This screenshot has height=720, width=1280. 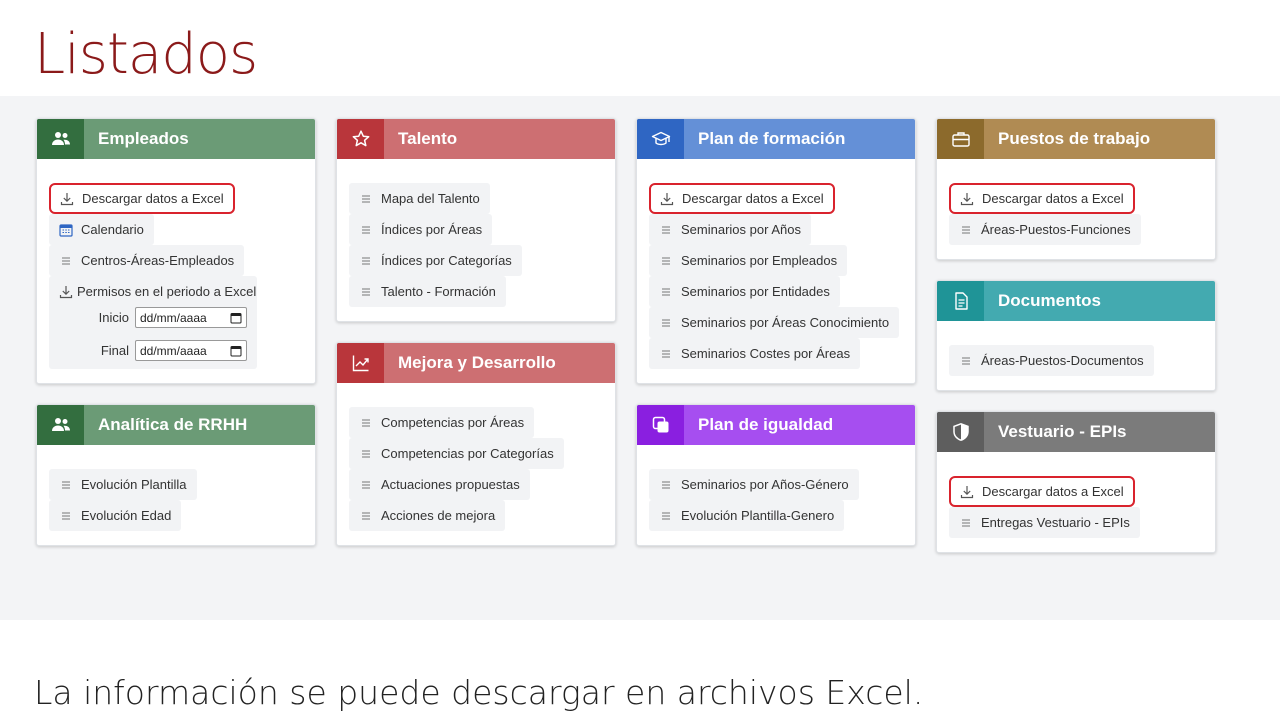 What do you see at coordinates (435, 260) in the screenshot?
I see `list-item: Índices por Categorías` at bounding box center [435, 260].